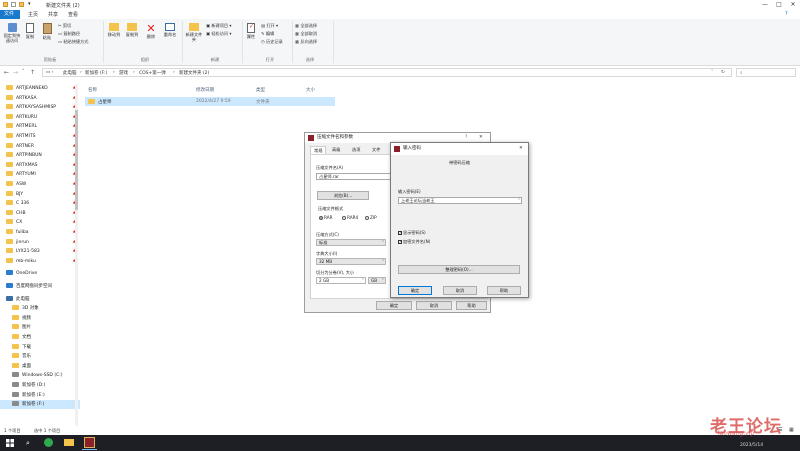  What do you see at coordinates (15, 72) in the screenshot?
I see `forward-icon: →` at bounding box center [15, 72].